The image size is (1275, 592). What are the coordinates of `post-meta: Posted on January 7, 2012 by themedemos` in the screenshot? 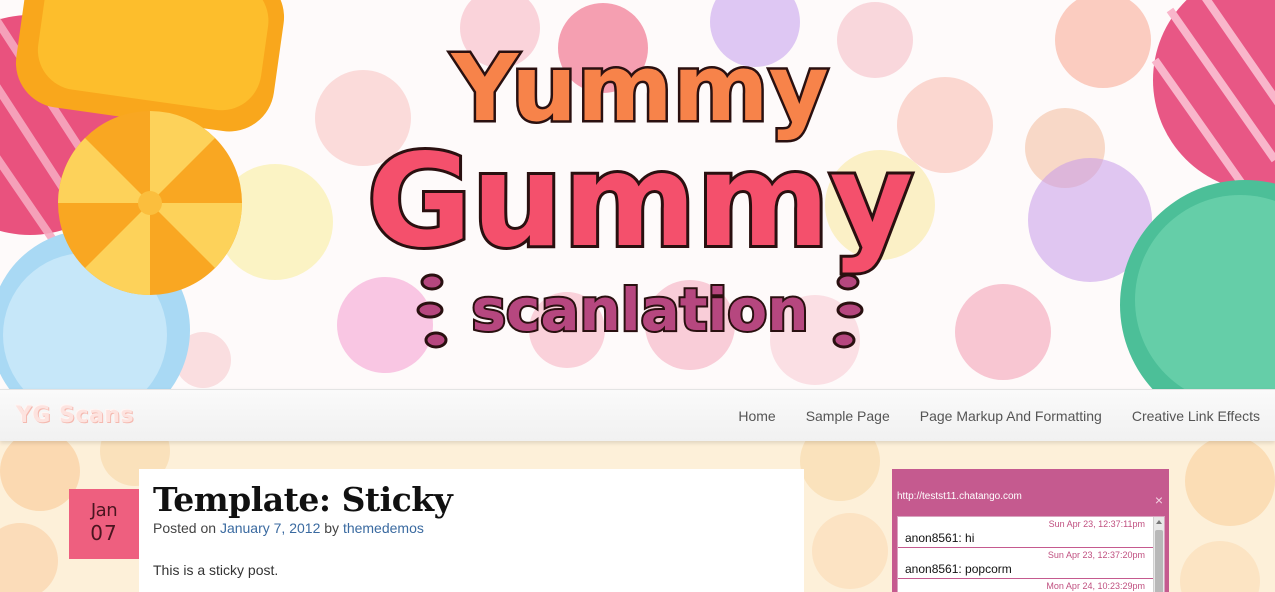 It's located at (471, 528).